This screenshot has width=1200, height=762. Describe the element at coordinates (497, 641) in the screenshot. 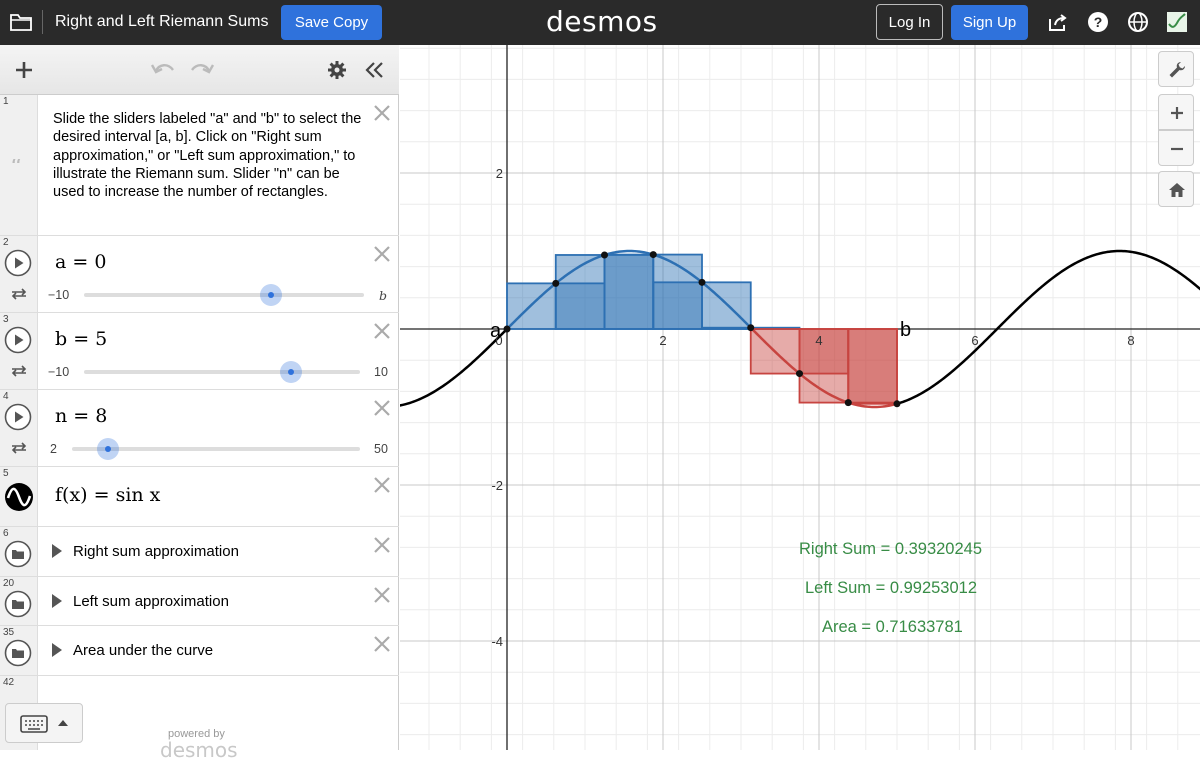

I see `y-tick-label: -4` at that location.